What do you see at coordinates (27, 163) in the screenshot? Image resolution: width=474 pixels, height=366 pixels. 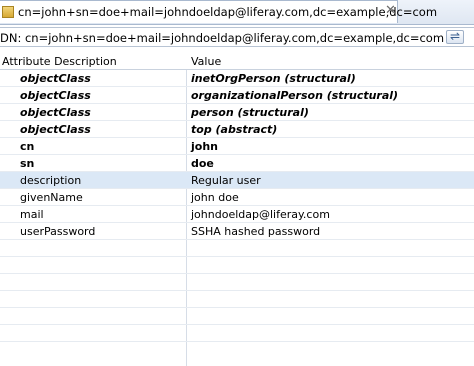 I see `attribute-cell: sn` at bounding box center [27, 163].